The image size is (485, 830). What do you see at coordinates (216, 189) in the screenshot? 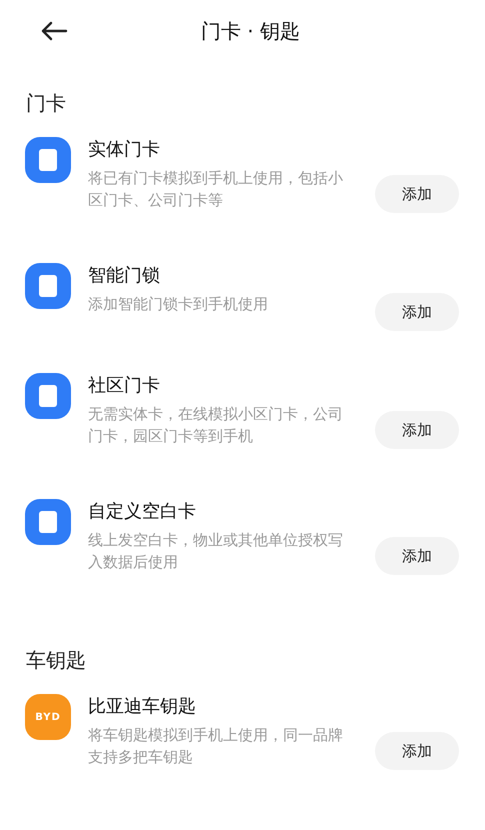
I see `item-description: 将已有门卡模拟到手机上使用，包括小区门卡、公司门卡等` at bounding box center [216, 189].